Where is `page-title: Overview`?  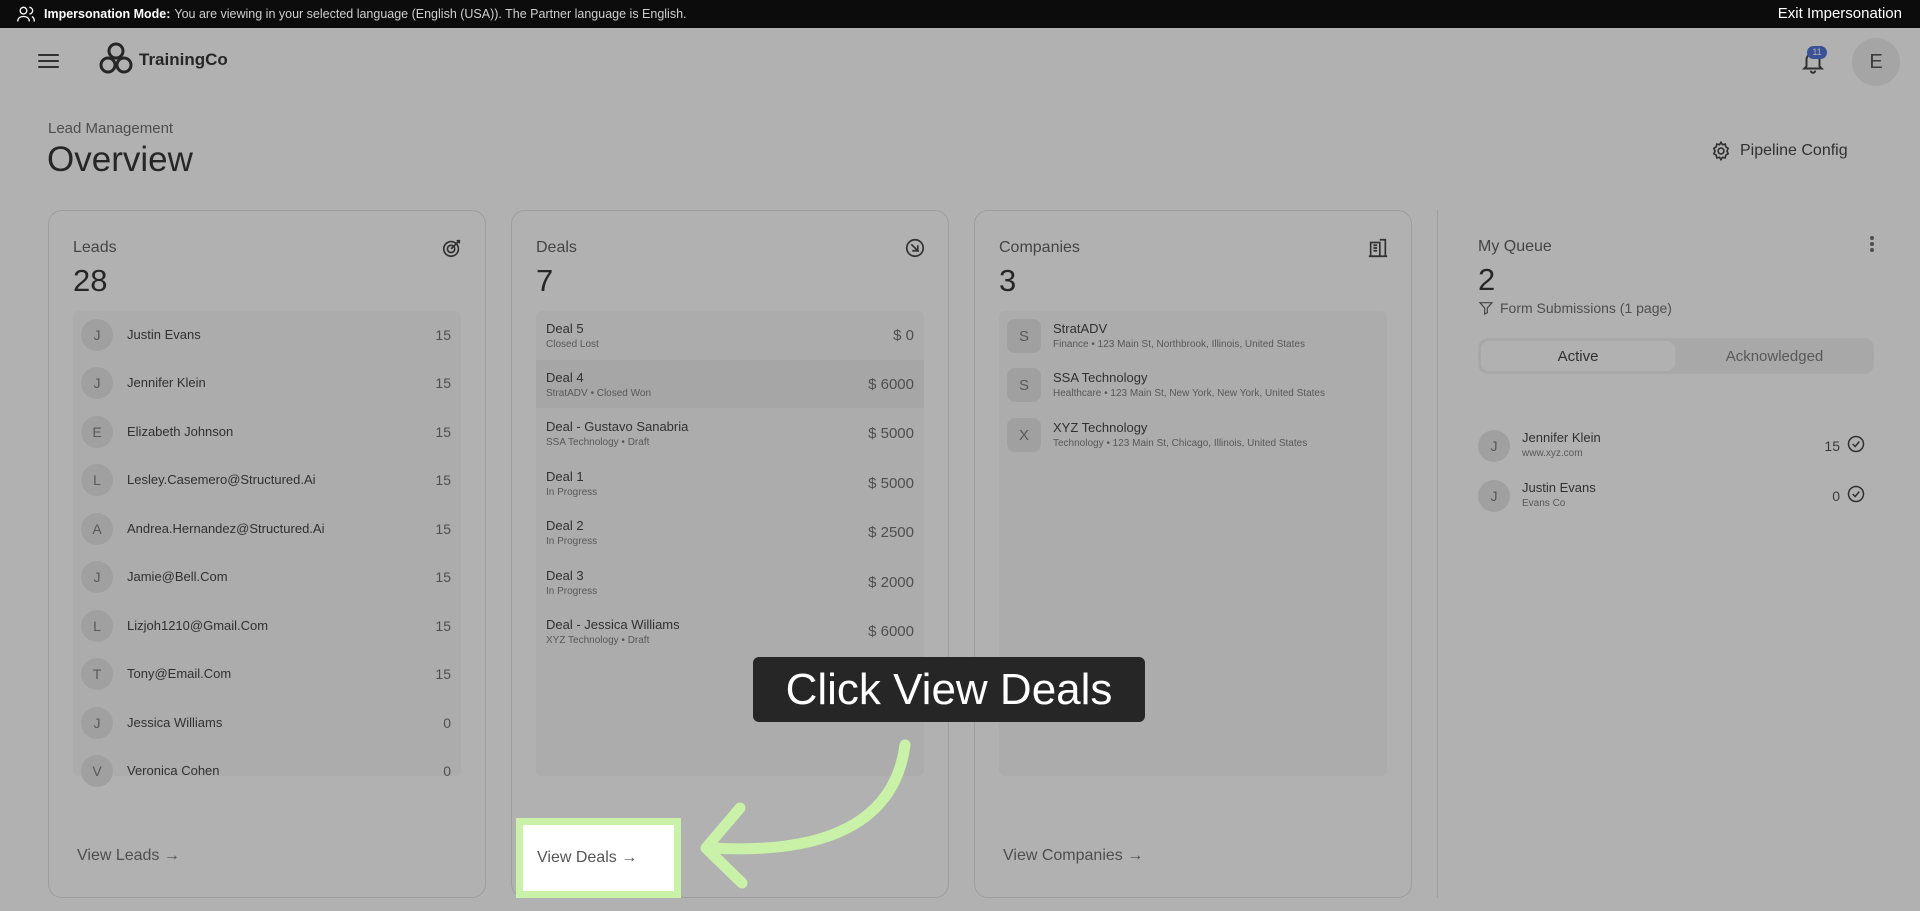
page-title: Overview is located at coordinates (120, 159).